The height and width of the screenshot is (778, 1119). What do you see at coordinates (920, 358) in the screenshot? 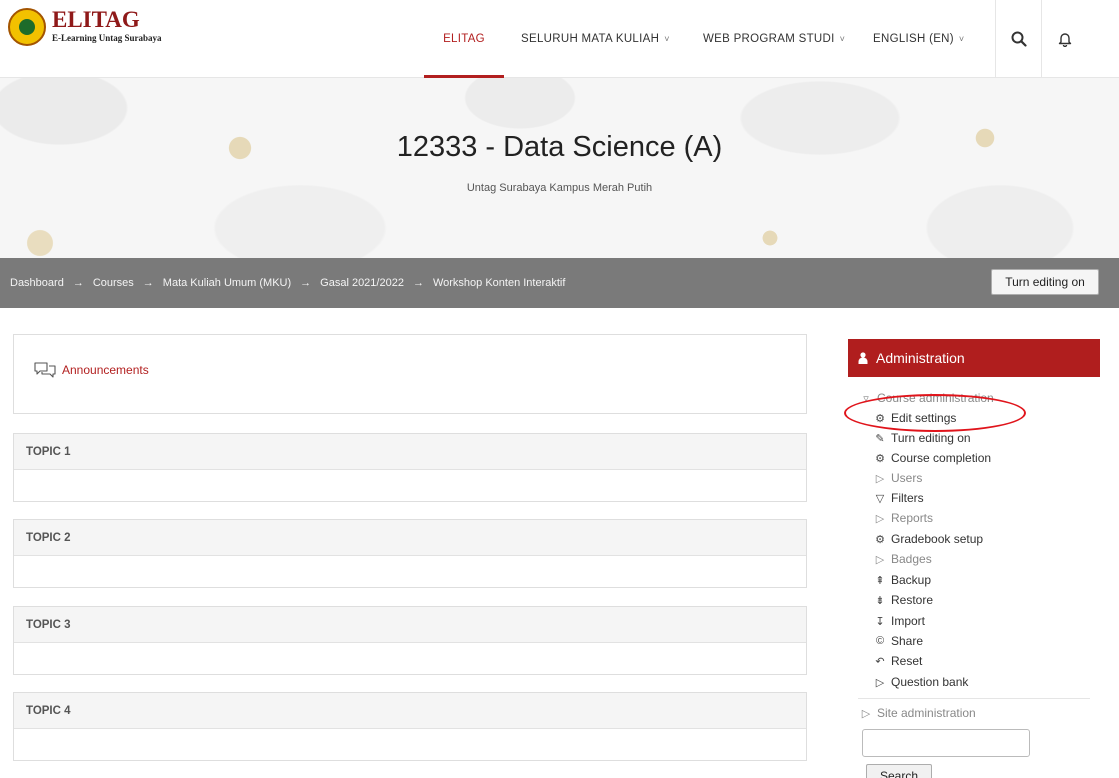
I see `administration-title: Administration` at bounding box center [920, 358].